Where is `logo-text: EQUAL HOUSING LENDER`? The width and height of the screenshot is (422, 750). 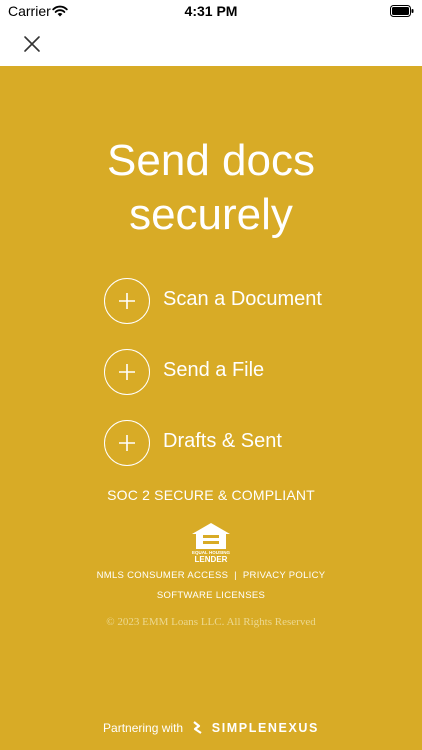 logo-text: EQUAL HOUSING LENDER is located at coordinates (211, 557).